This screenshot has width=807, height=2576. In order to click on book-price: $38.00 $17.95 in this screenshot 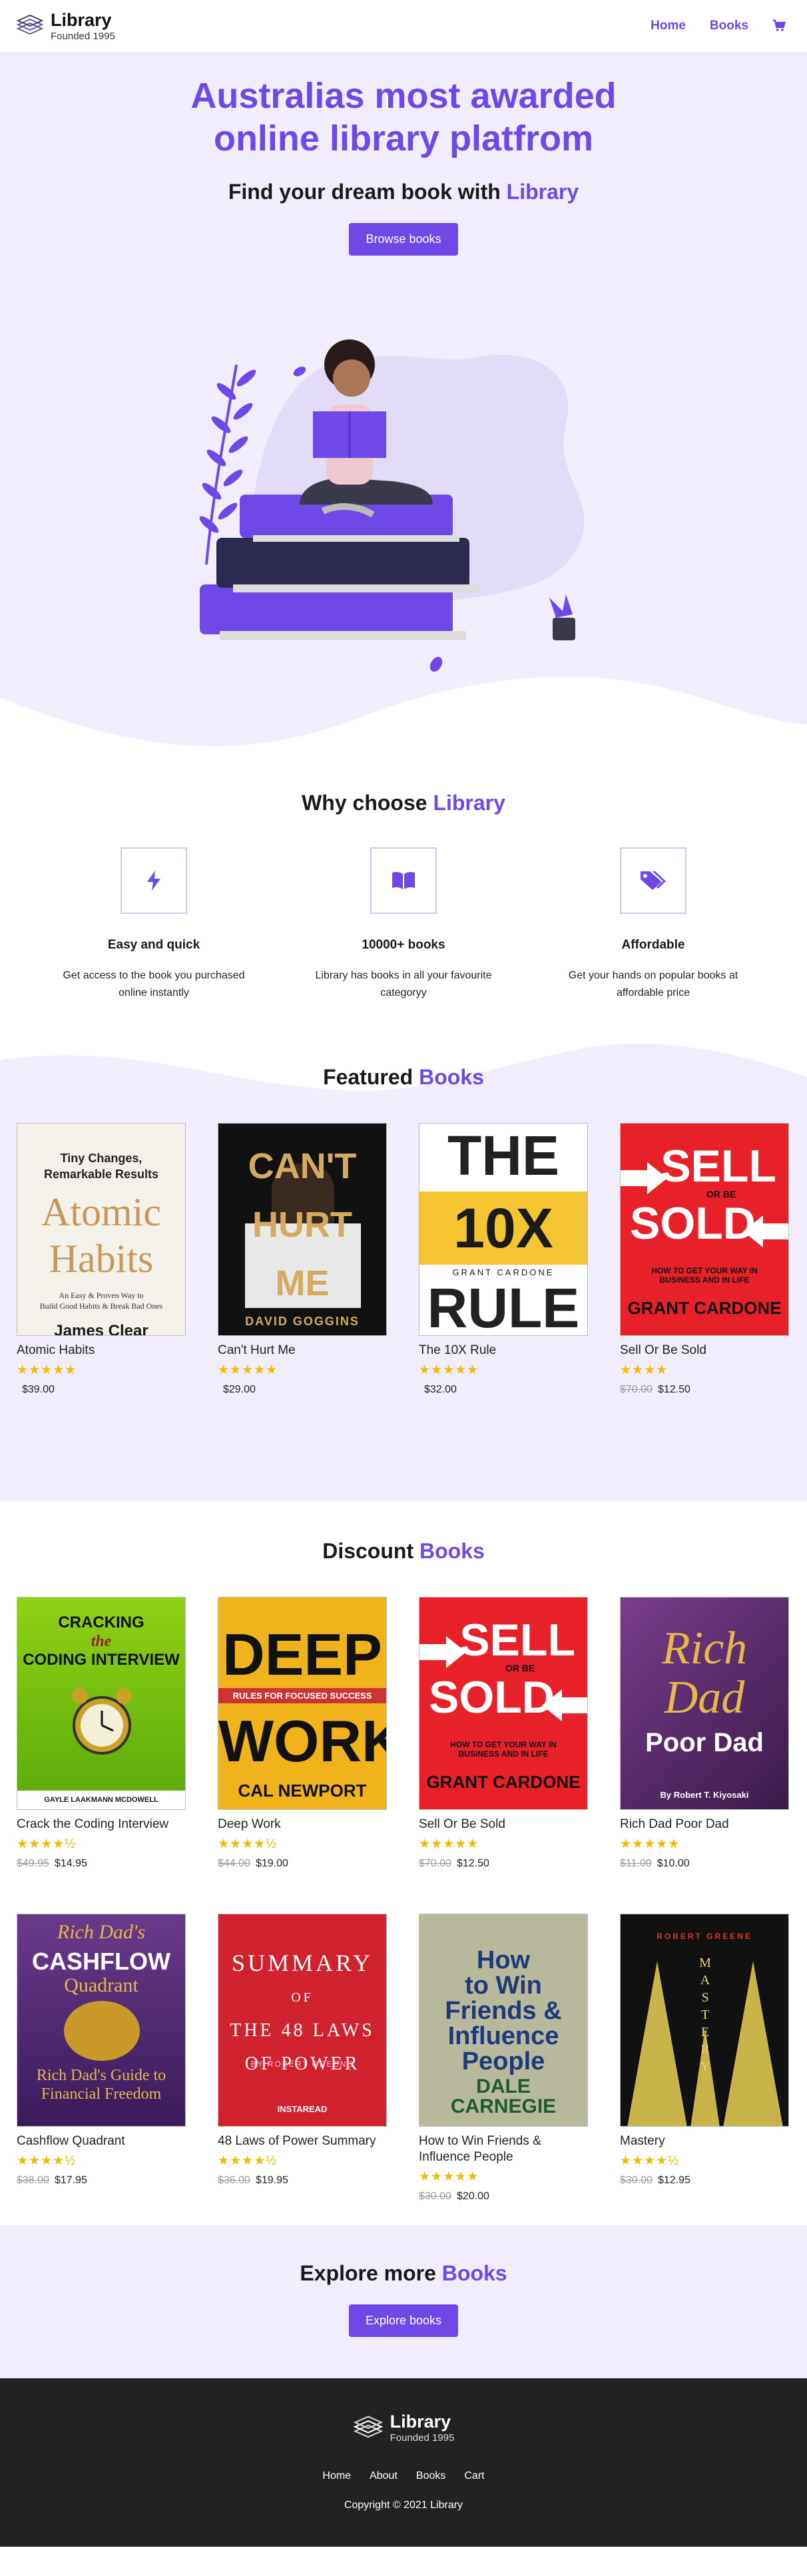, I will do `click(101, 2181)`.